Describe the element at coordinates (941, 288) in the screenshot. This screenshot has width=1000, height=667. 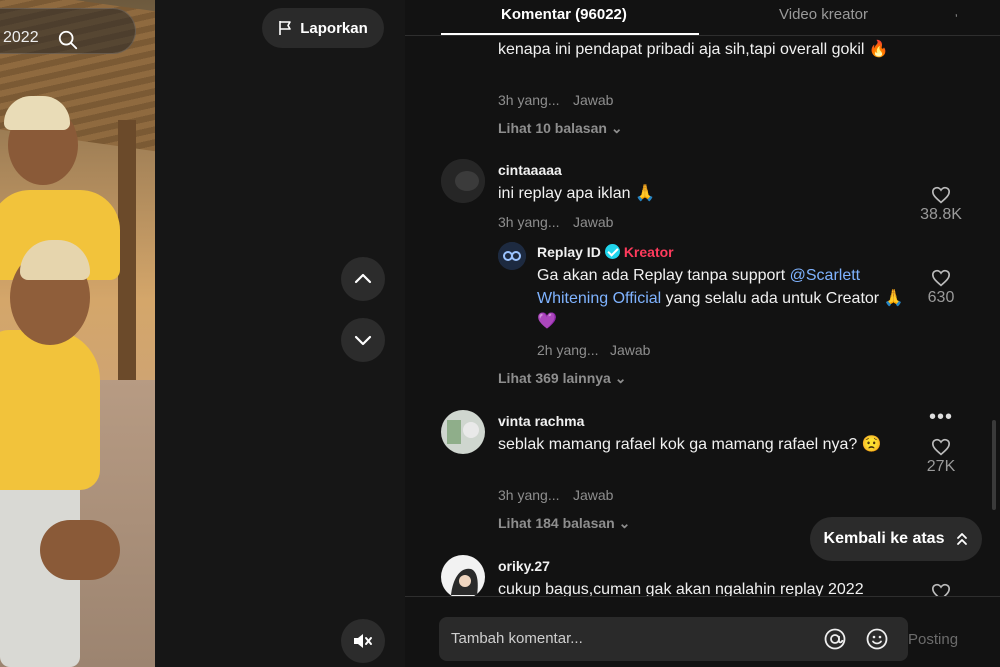
I see `like-button: 630` at that location.